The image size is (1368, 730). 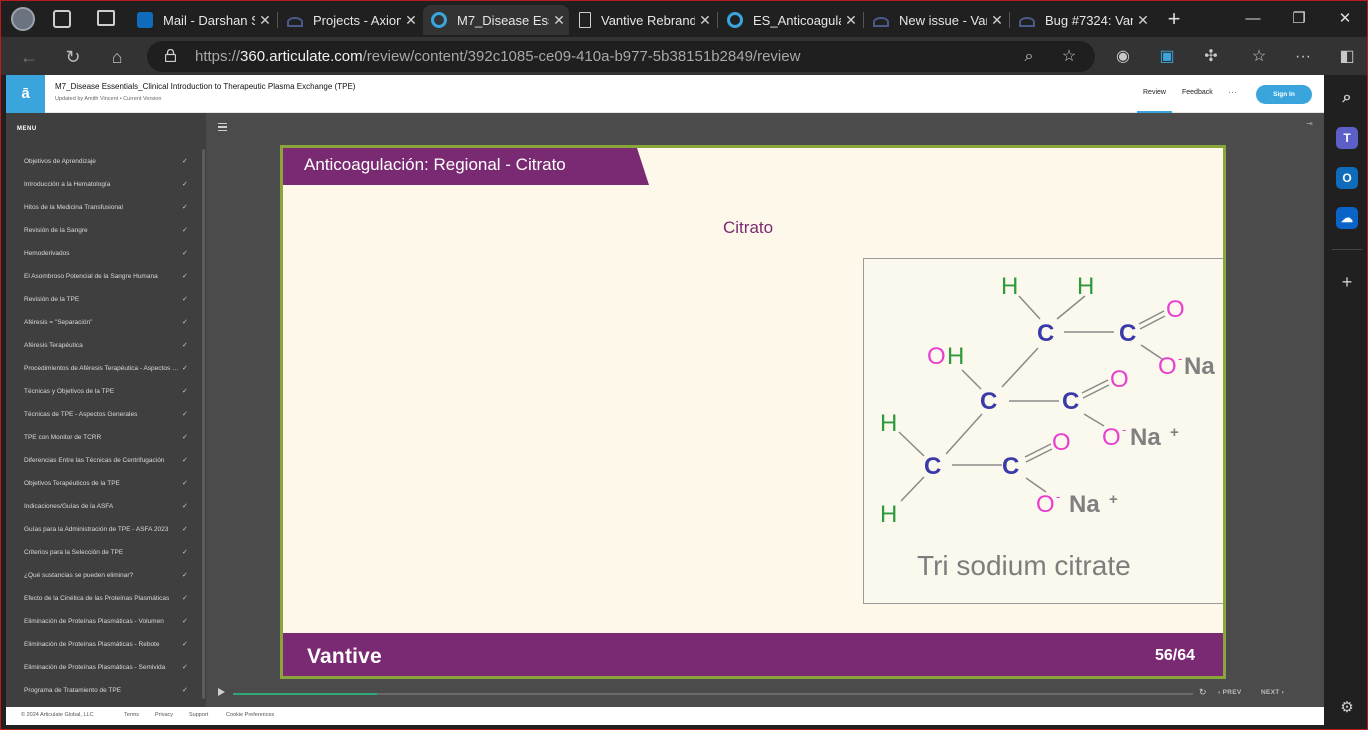 I want to click on articulate-logo: ā, so click(x=25, y=94).